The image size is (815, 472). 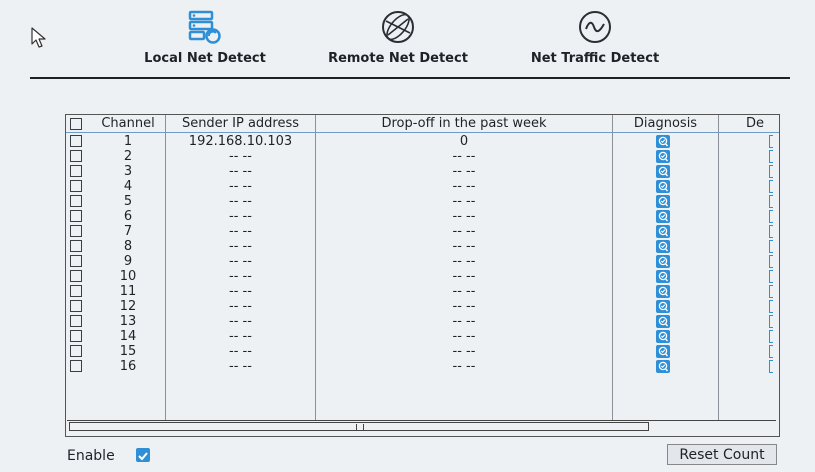 What do you see at coordinates (128, 351) in the screenshot?
I see `channel-cell: 15` at bounding box center [128, 351].